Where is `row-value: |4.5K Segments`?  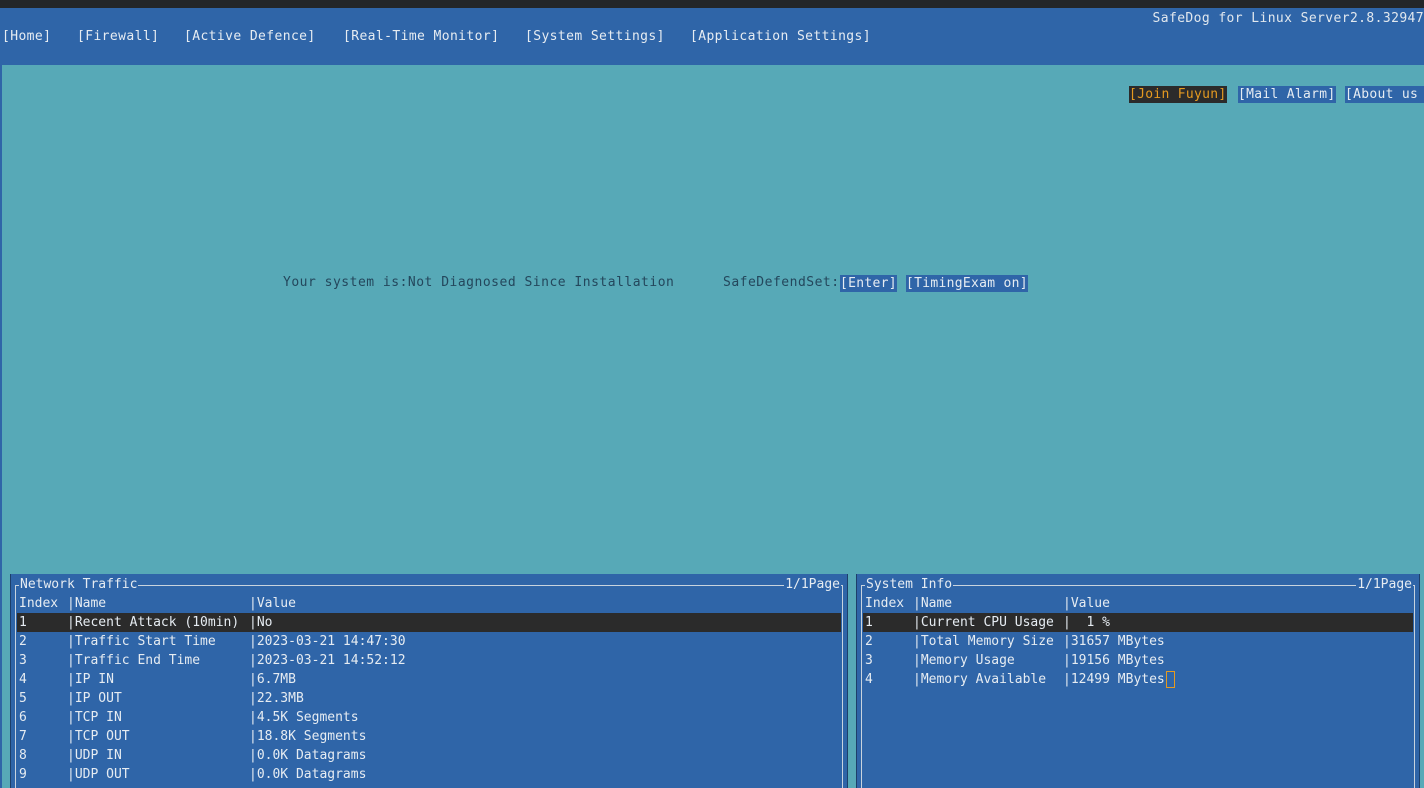
row-value: |4.5K Segments is located at coordinates (304, 717).